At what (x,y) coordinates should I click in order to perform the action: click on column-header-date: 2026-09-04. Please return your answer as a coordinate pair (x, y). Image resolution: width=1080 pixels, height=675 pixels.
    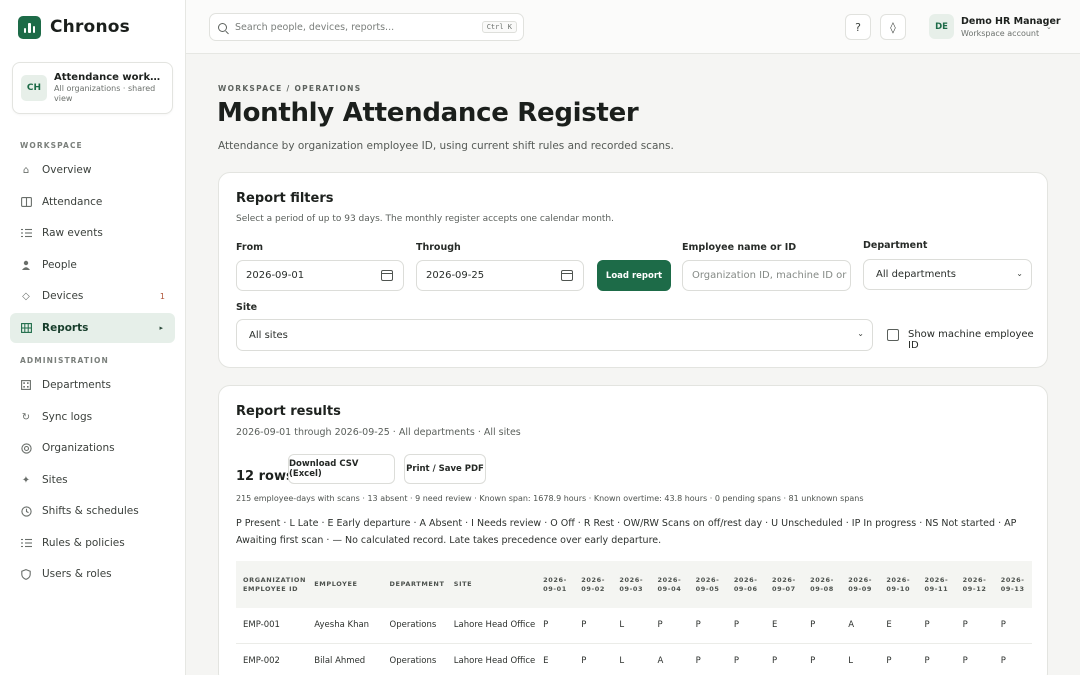
    Looking at the image, I should click on (669, 584).